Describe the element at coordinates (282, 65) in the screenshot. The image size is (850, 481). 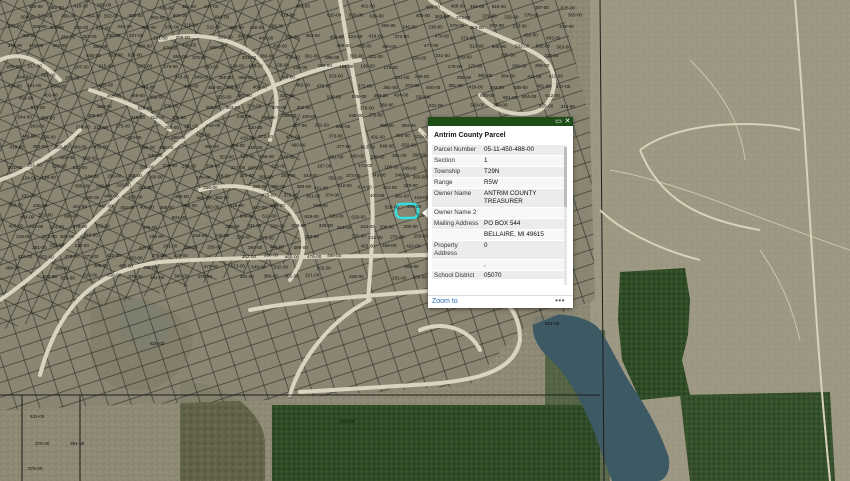
I see `parcel-label: 139-00` at that location.